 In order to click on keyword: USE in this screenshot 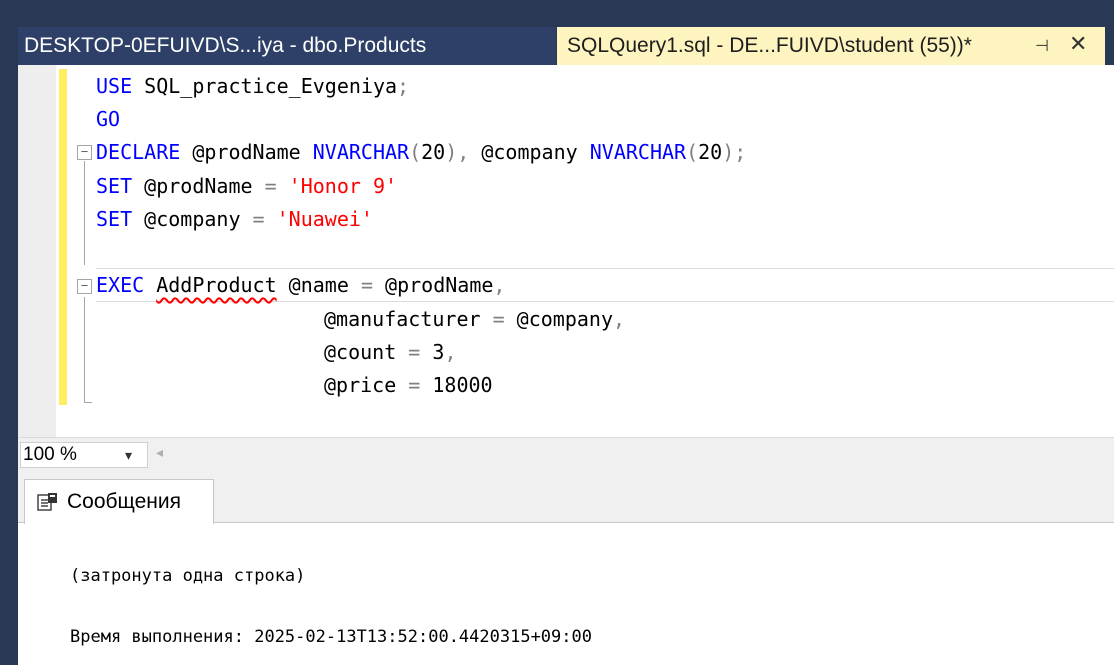, I will do `click(114, 86)`.